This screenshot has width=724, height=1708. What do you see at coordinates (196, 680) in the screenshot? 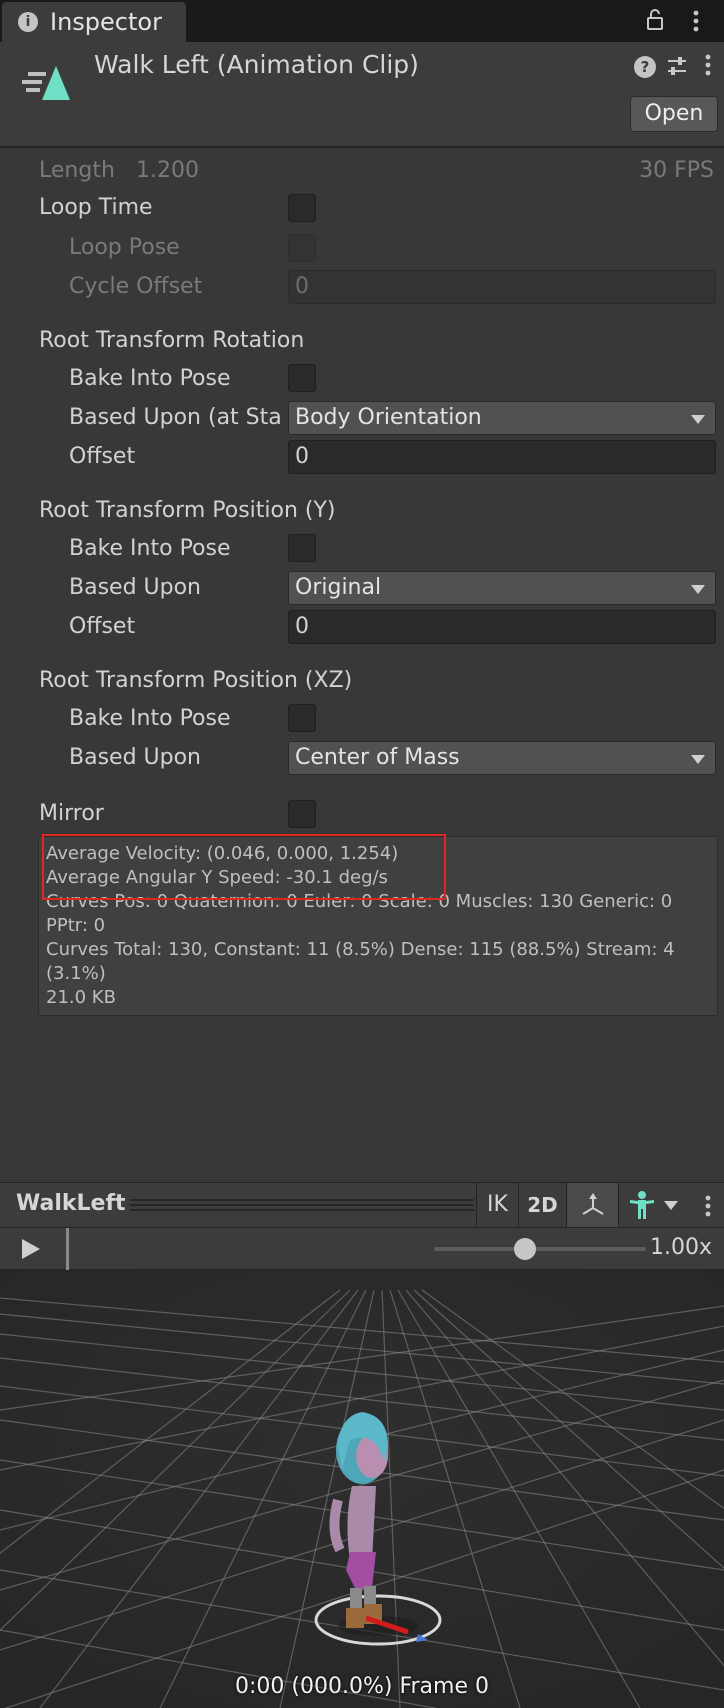
I see `root-position-xz-title: Root Transform Position (XZ)` at bounding box center [196, 680].